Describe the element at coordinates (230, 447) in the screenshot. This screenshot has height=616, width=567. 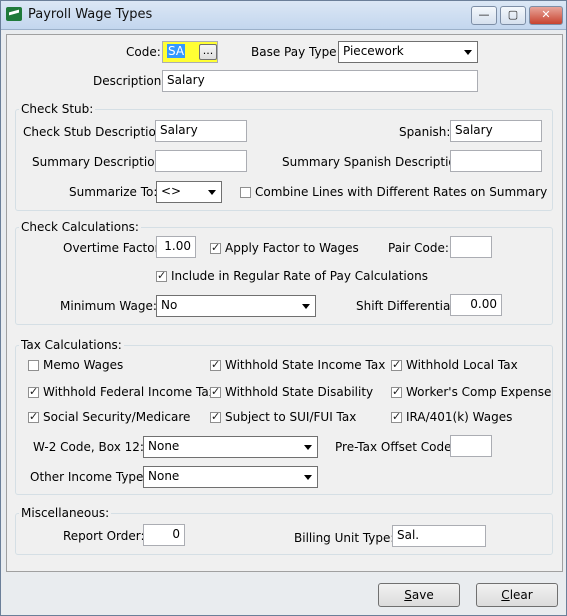
I see `w2-code-select: None` at that location.